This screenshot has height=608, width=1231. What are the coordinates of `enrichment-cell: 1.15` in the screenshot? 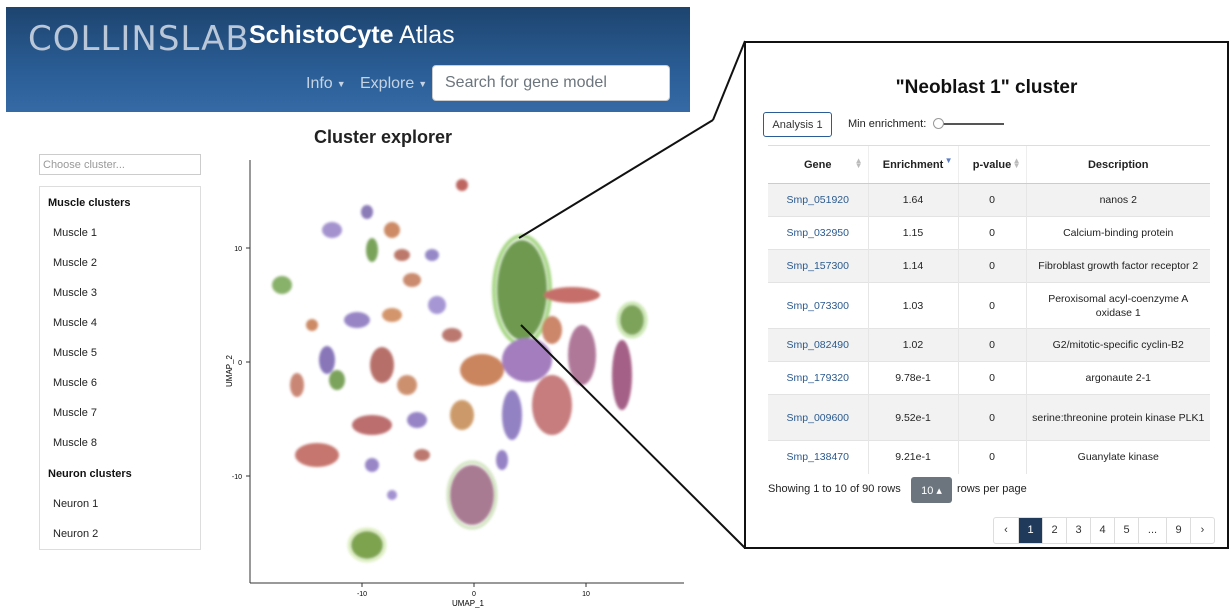 It's located at (912, 233).